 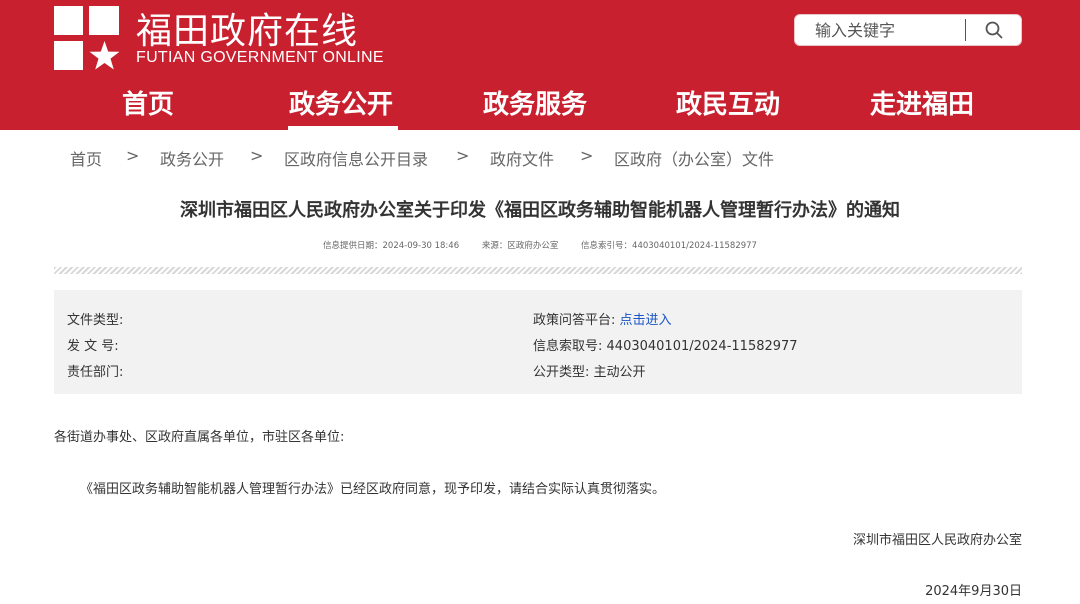 What do you see at coordinates (199, 437) in the screenshot?
I see `salutation: 各街道办事处、区政府直属各单位，市驻区各单位:` at bounding box center [199, 437].